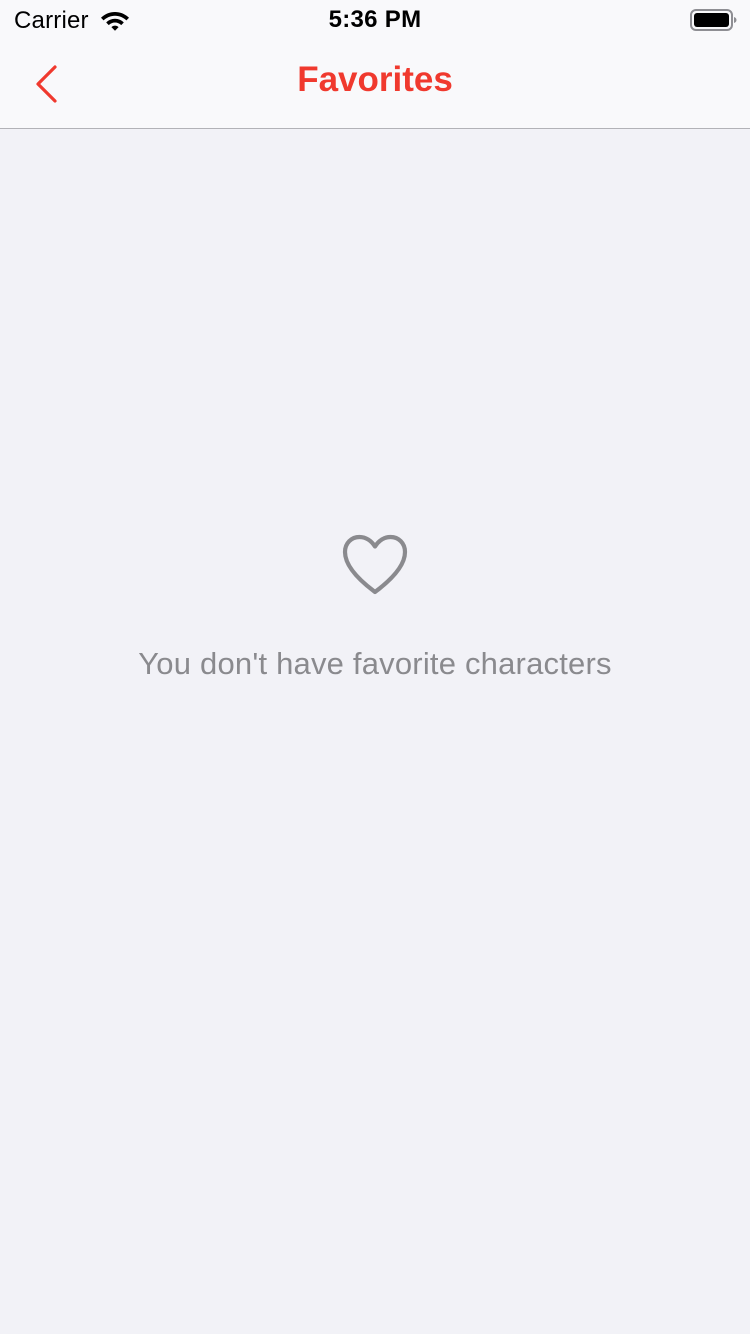  Describe the element at coordinates (375, 606) in the screenshot. I see `empty-state: You don't have favorite characters` at that location.